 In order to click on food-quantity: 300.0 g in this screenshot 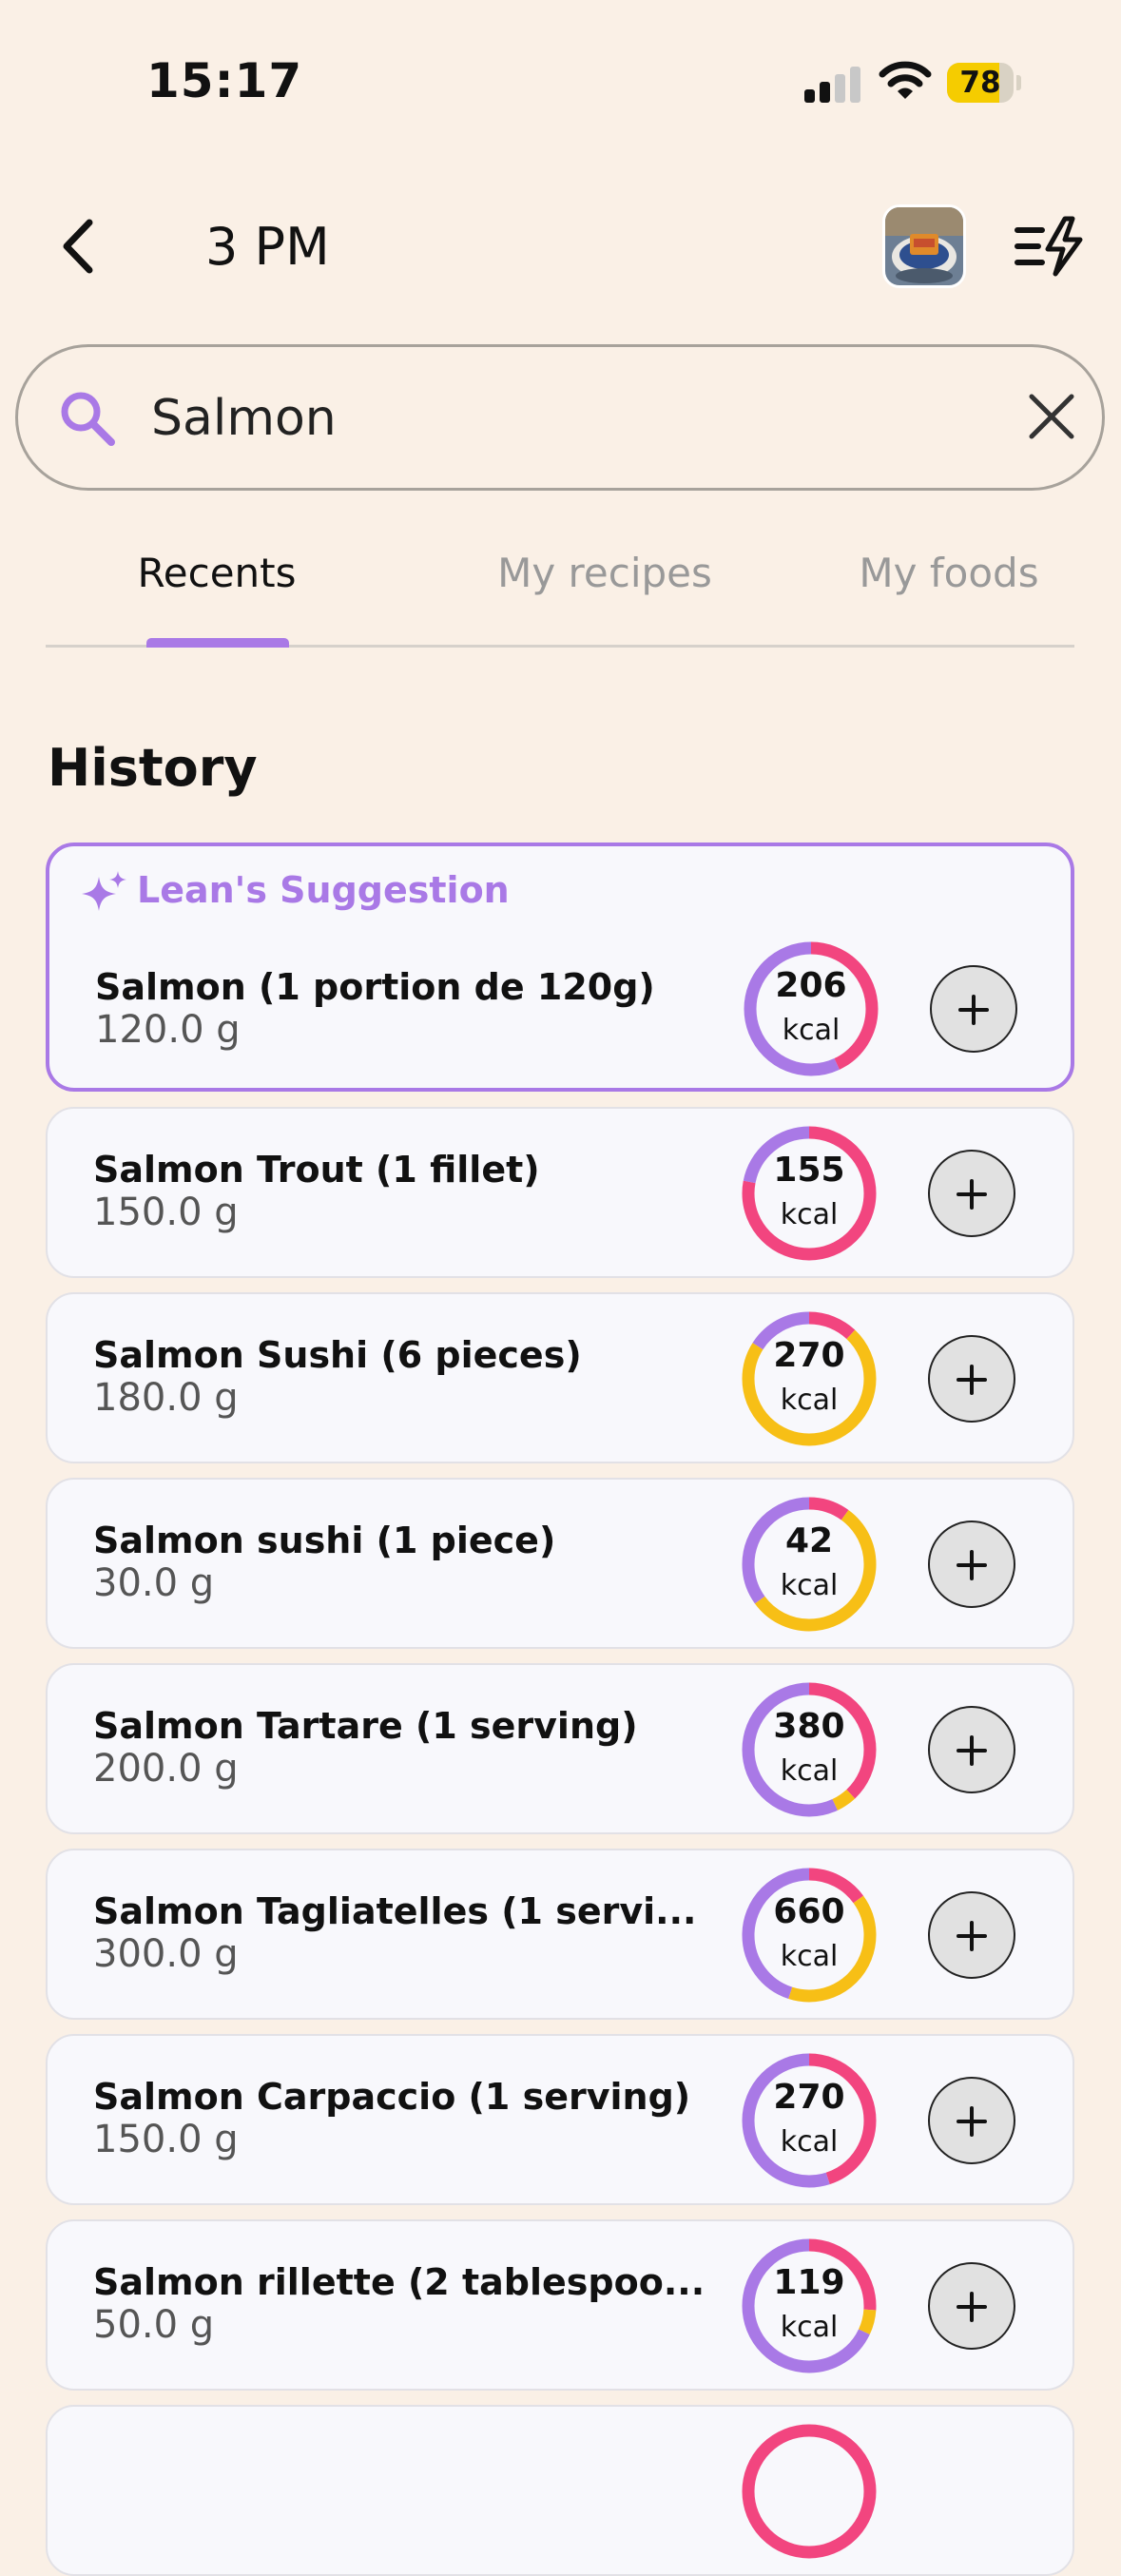, I will do `click(166, 1954)`.